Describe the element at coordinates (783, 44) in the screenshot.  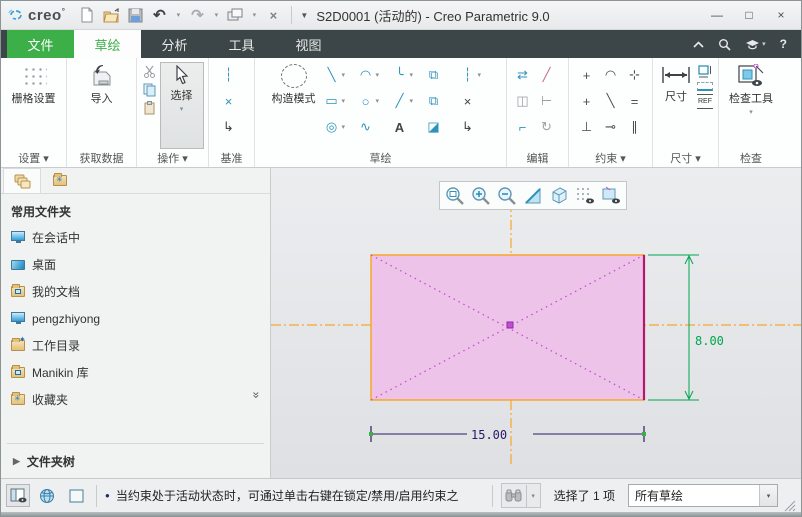
I see `help-button: ?` at that location.